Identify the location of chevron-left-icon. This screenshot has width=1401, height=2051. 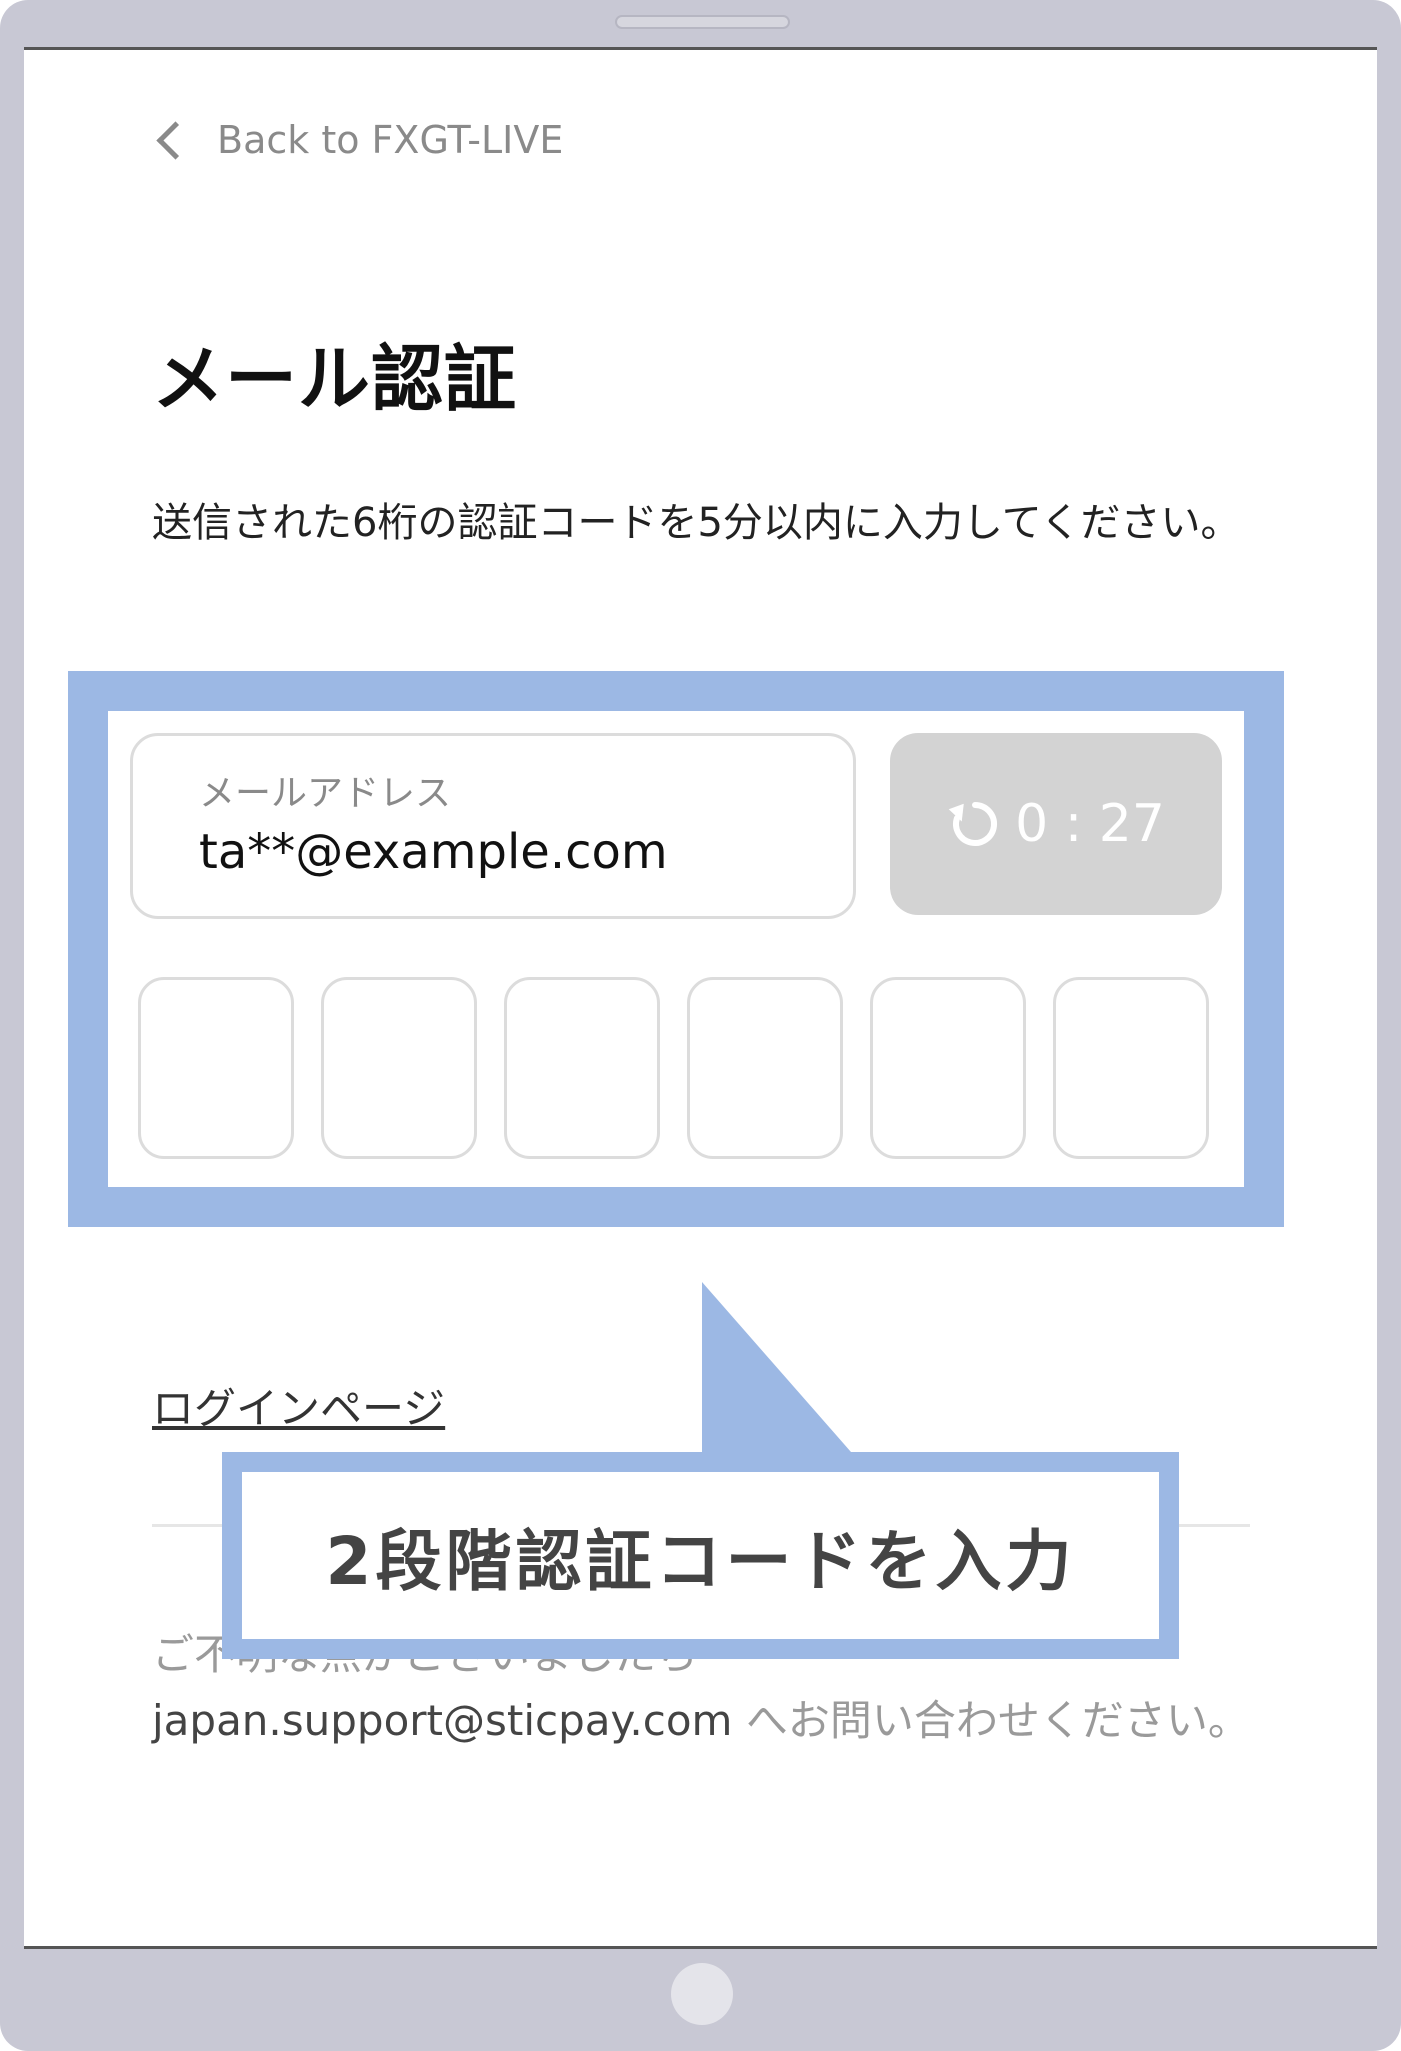
(175, 140).